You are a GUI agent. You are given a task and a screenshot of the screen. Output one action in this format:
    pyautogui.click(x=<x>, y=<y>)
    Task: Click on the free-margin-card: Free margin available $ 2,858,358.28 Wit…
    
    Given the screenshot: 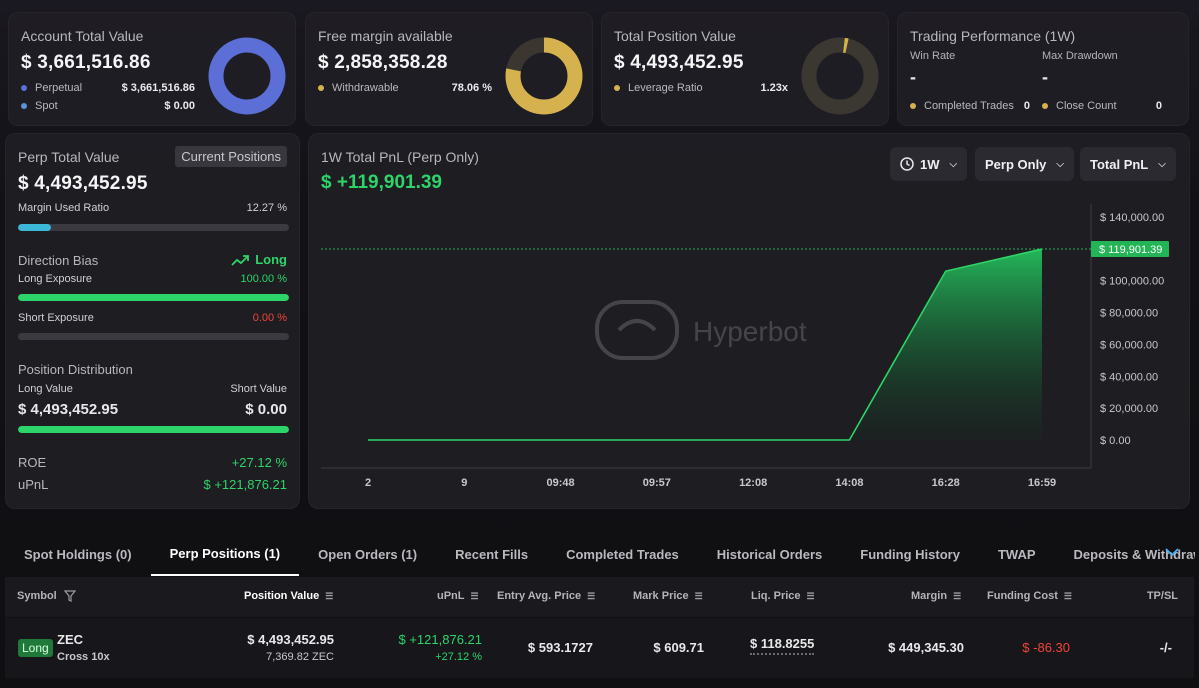 What is the action you would take?
    pyautogui.click(x=449, y=69)
    